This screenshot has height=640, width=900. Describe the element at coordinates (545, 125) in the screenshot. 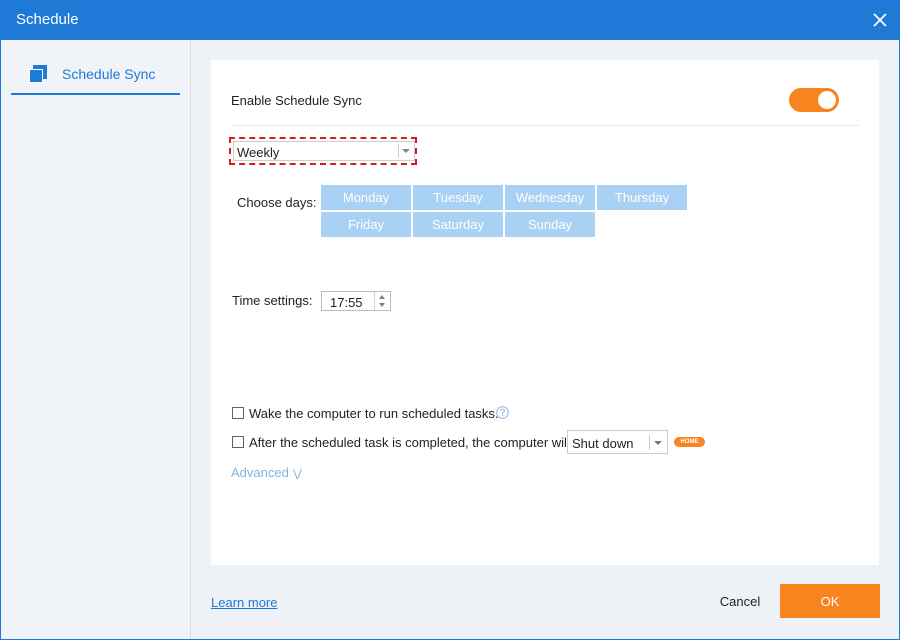

I see `divider` at that location.